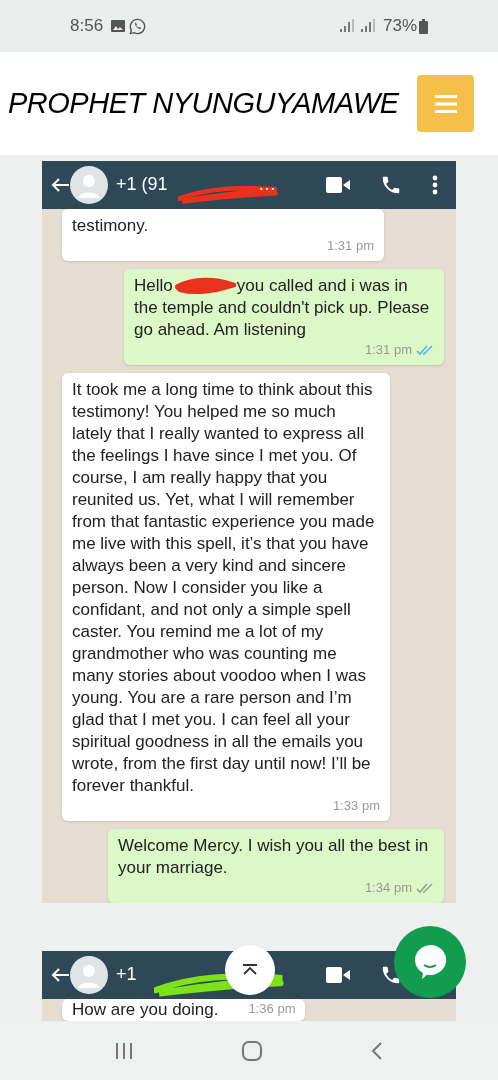 Image resolution: width=498 pixels, height=1080 pixels. Describe the element at coordinates (138, 26) in the screenshot. I see `chat-app-icon` at that location.